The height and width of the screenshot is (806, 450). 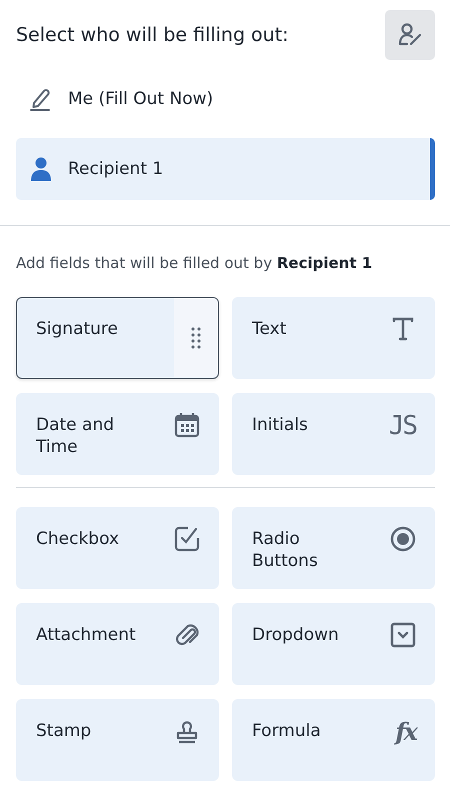 I want to click on checkbox-icon, so click(x=187, y=539).